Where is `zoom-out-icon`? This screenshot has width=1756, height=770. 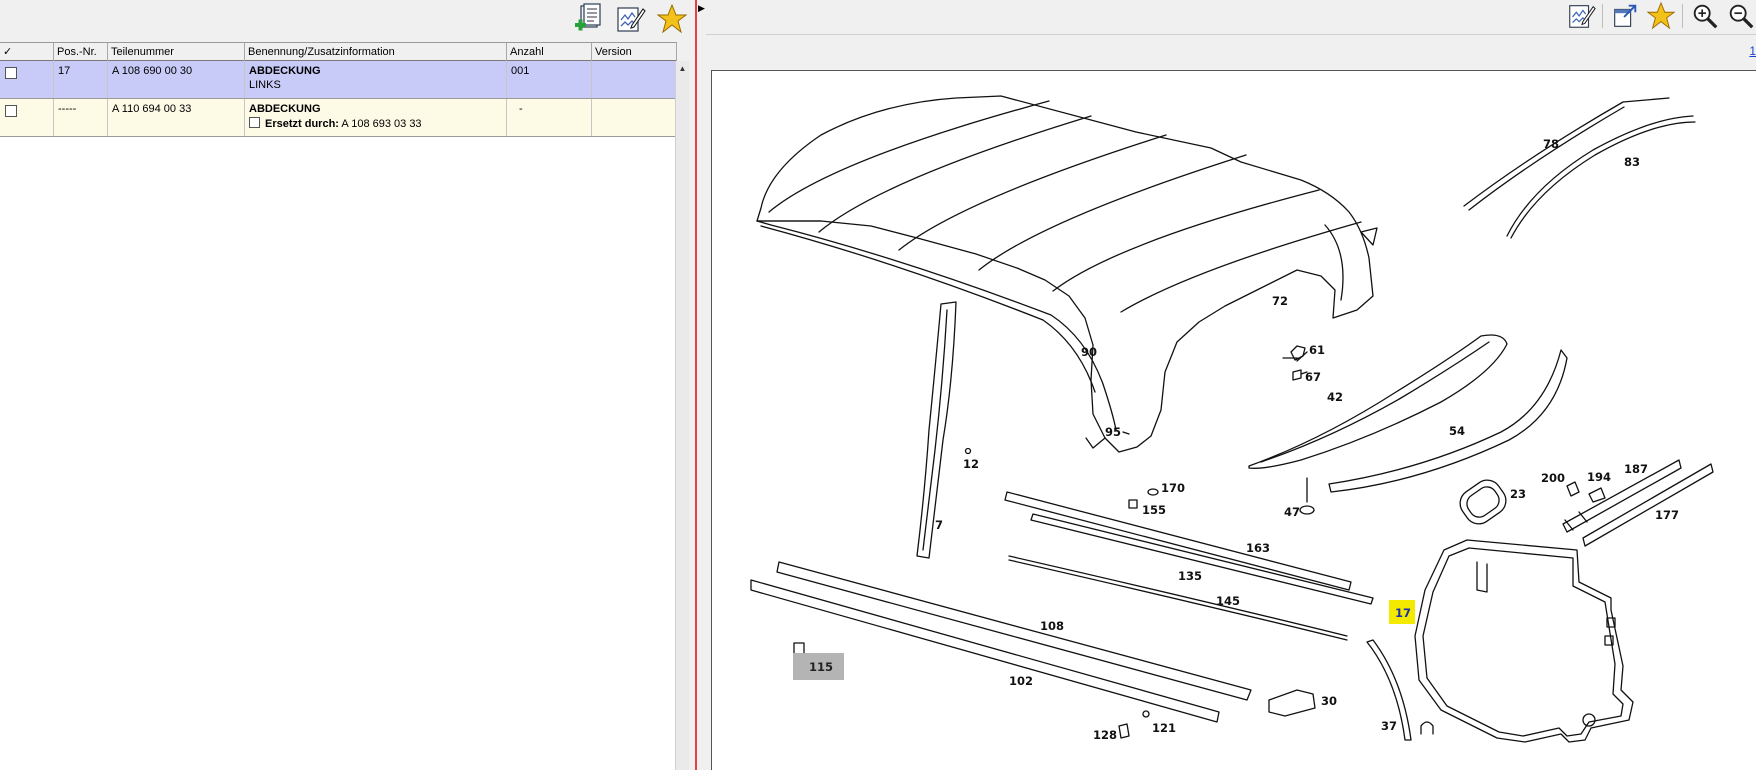 zoom-out-icon is located at coordinates (1741, 16).